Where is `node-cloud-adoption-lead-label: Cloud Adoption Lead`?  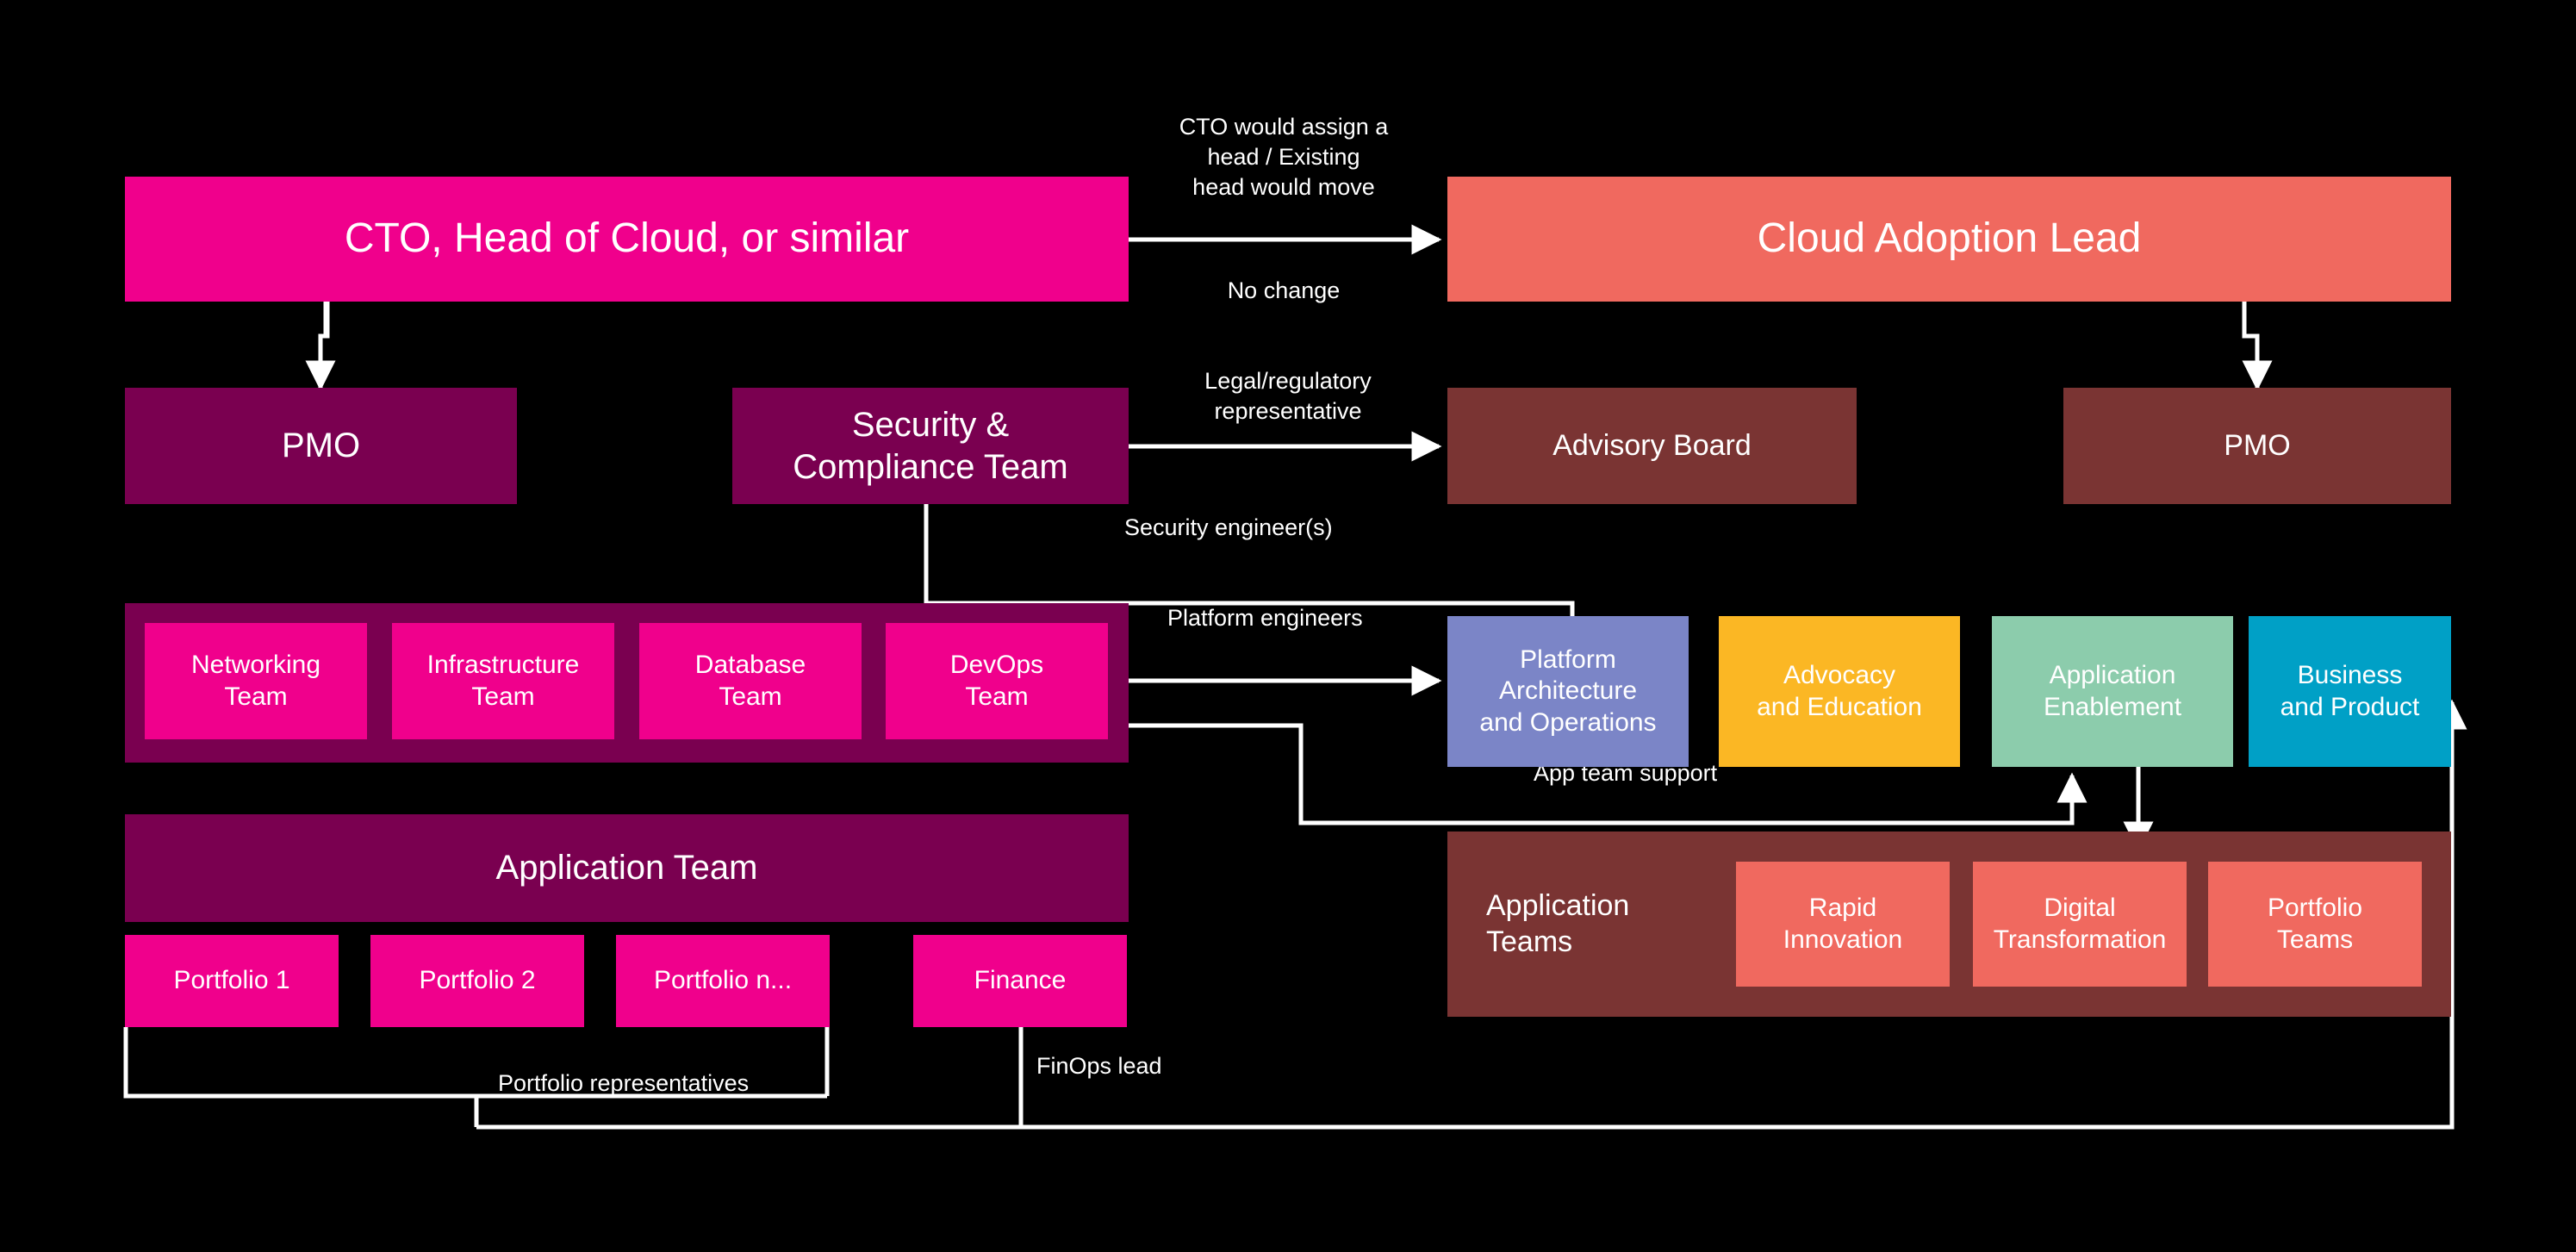 node-cloud-adoption-lead-label: Cloud Adoption Lead is located at coordinates (1949, 238).